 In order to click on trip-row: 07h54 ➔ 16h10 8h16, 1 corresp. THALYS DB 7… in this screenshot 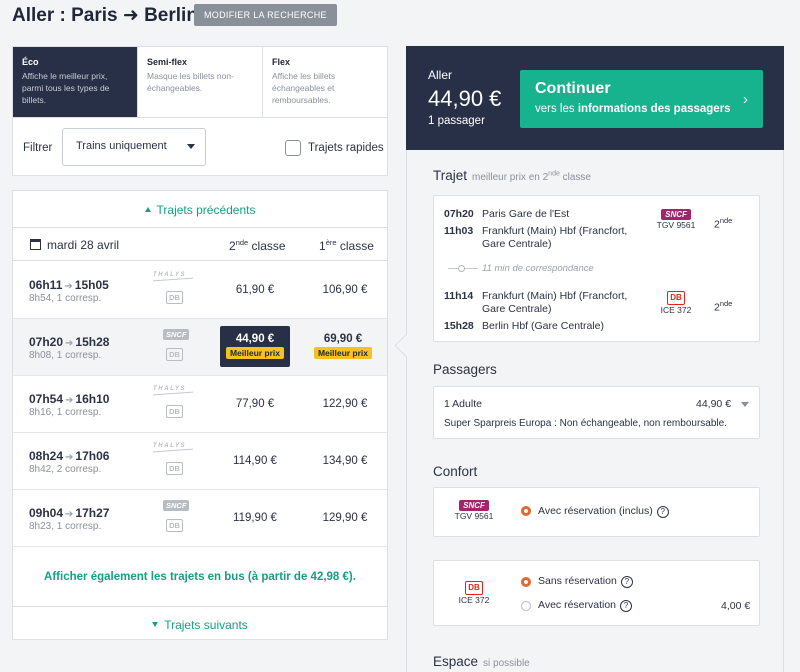, I will do `click(200, 404)`.